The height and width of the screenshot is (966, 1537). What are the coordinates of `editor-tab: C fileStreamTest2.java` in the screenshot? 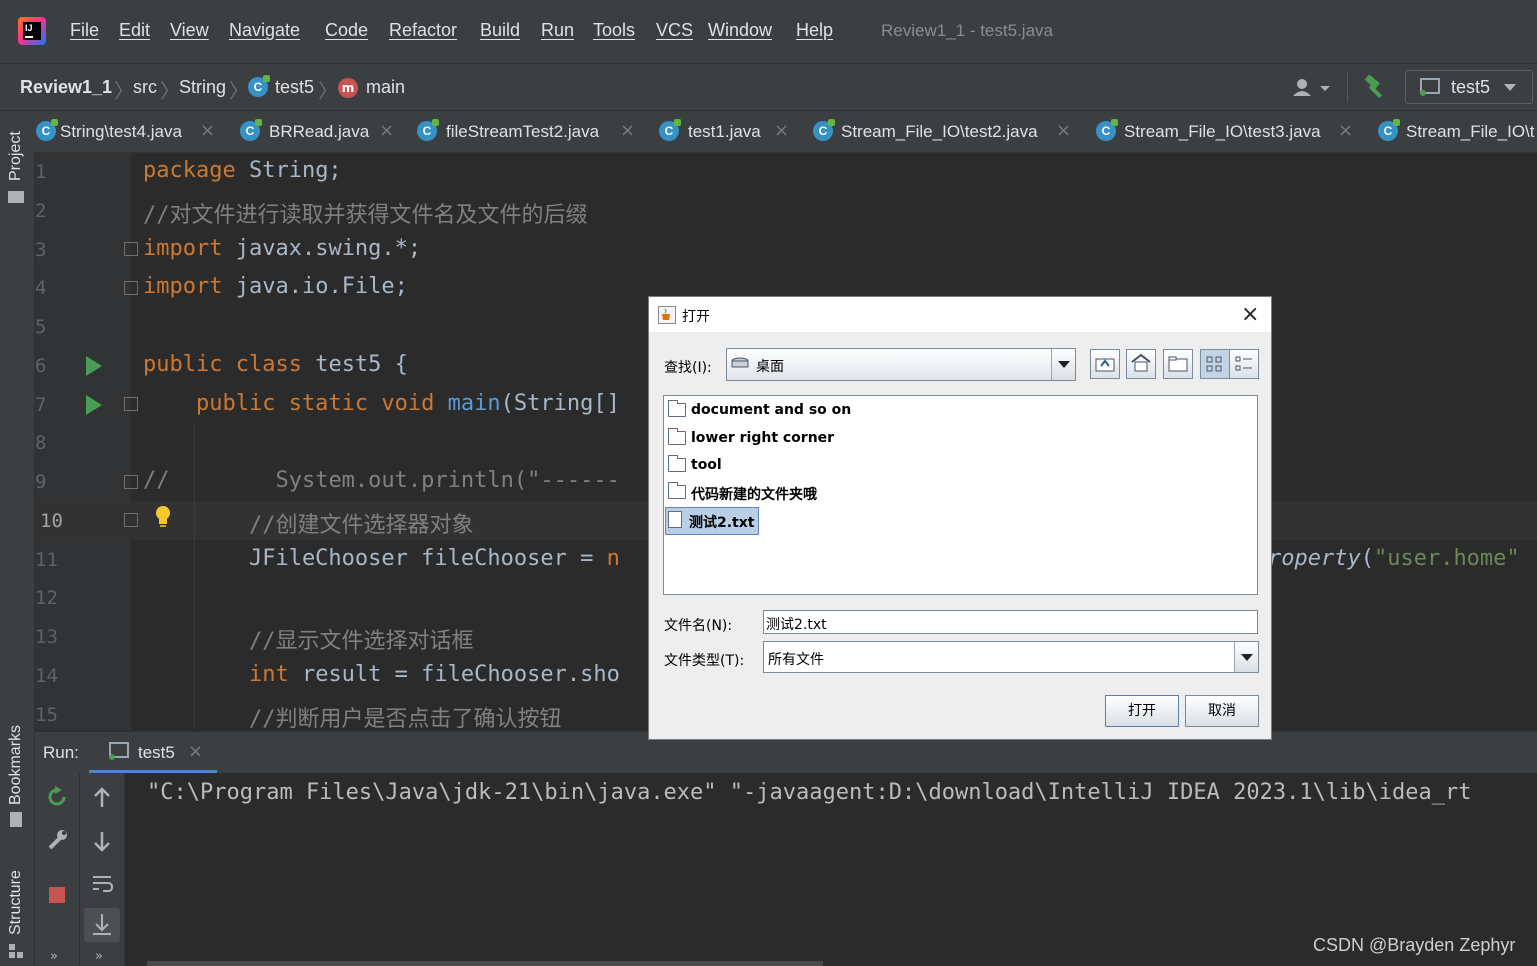 It's located at (526, 131).